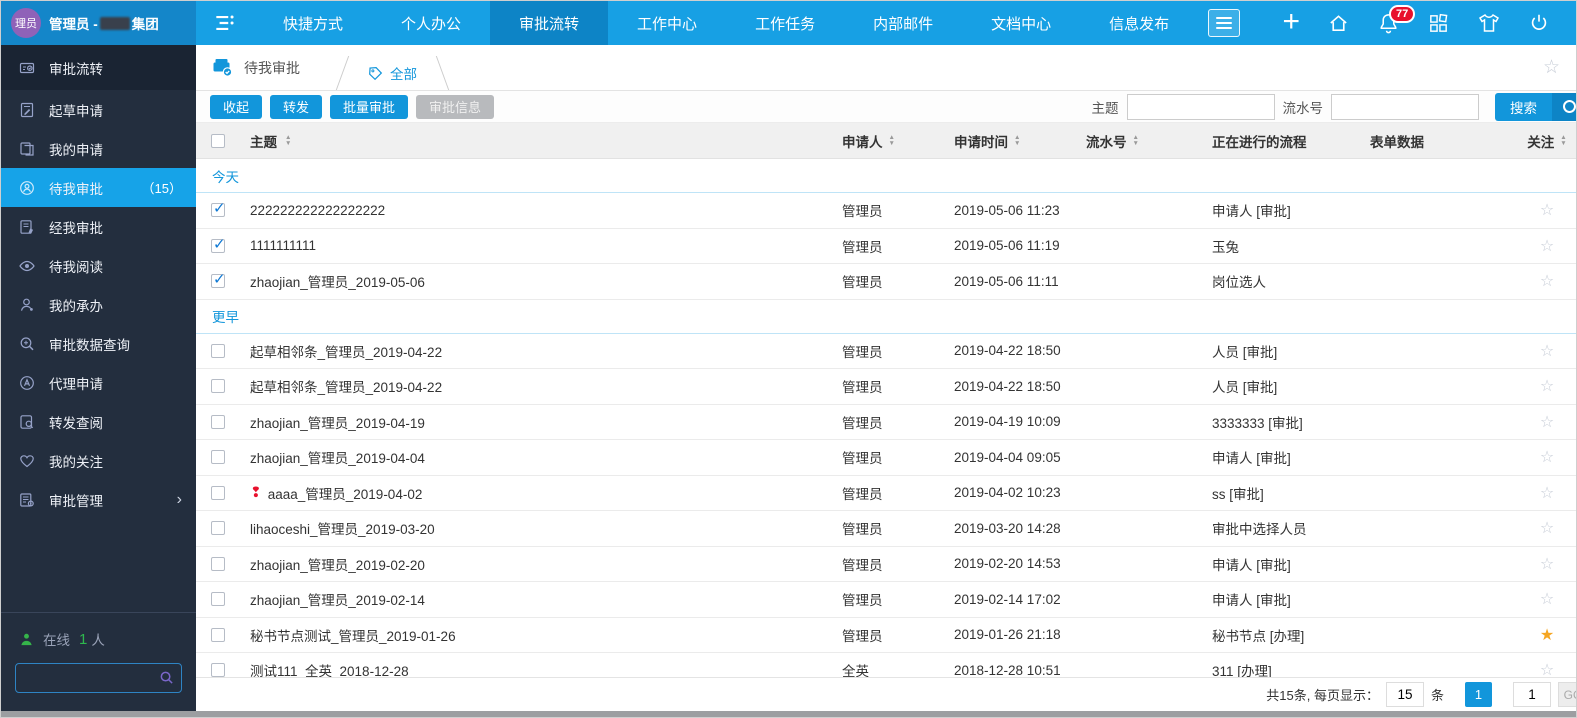 The width and height of the screenshot is (1577, 718). What do you see at coordinates (541, 141) in the screenshot?
I see `column-header-subject: 主题 ▲ ▼` at bounding box center [541, 141].